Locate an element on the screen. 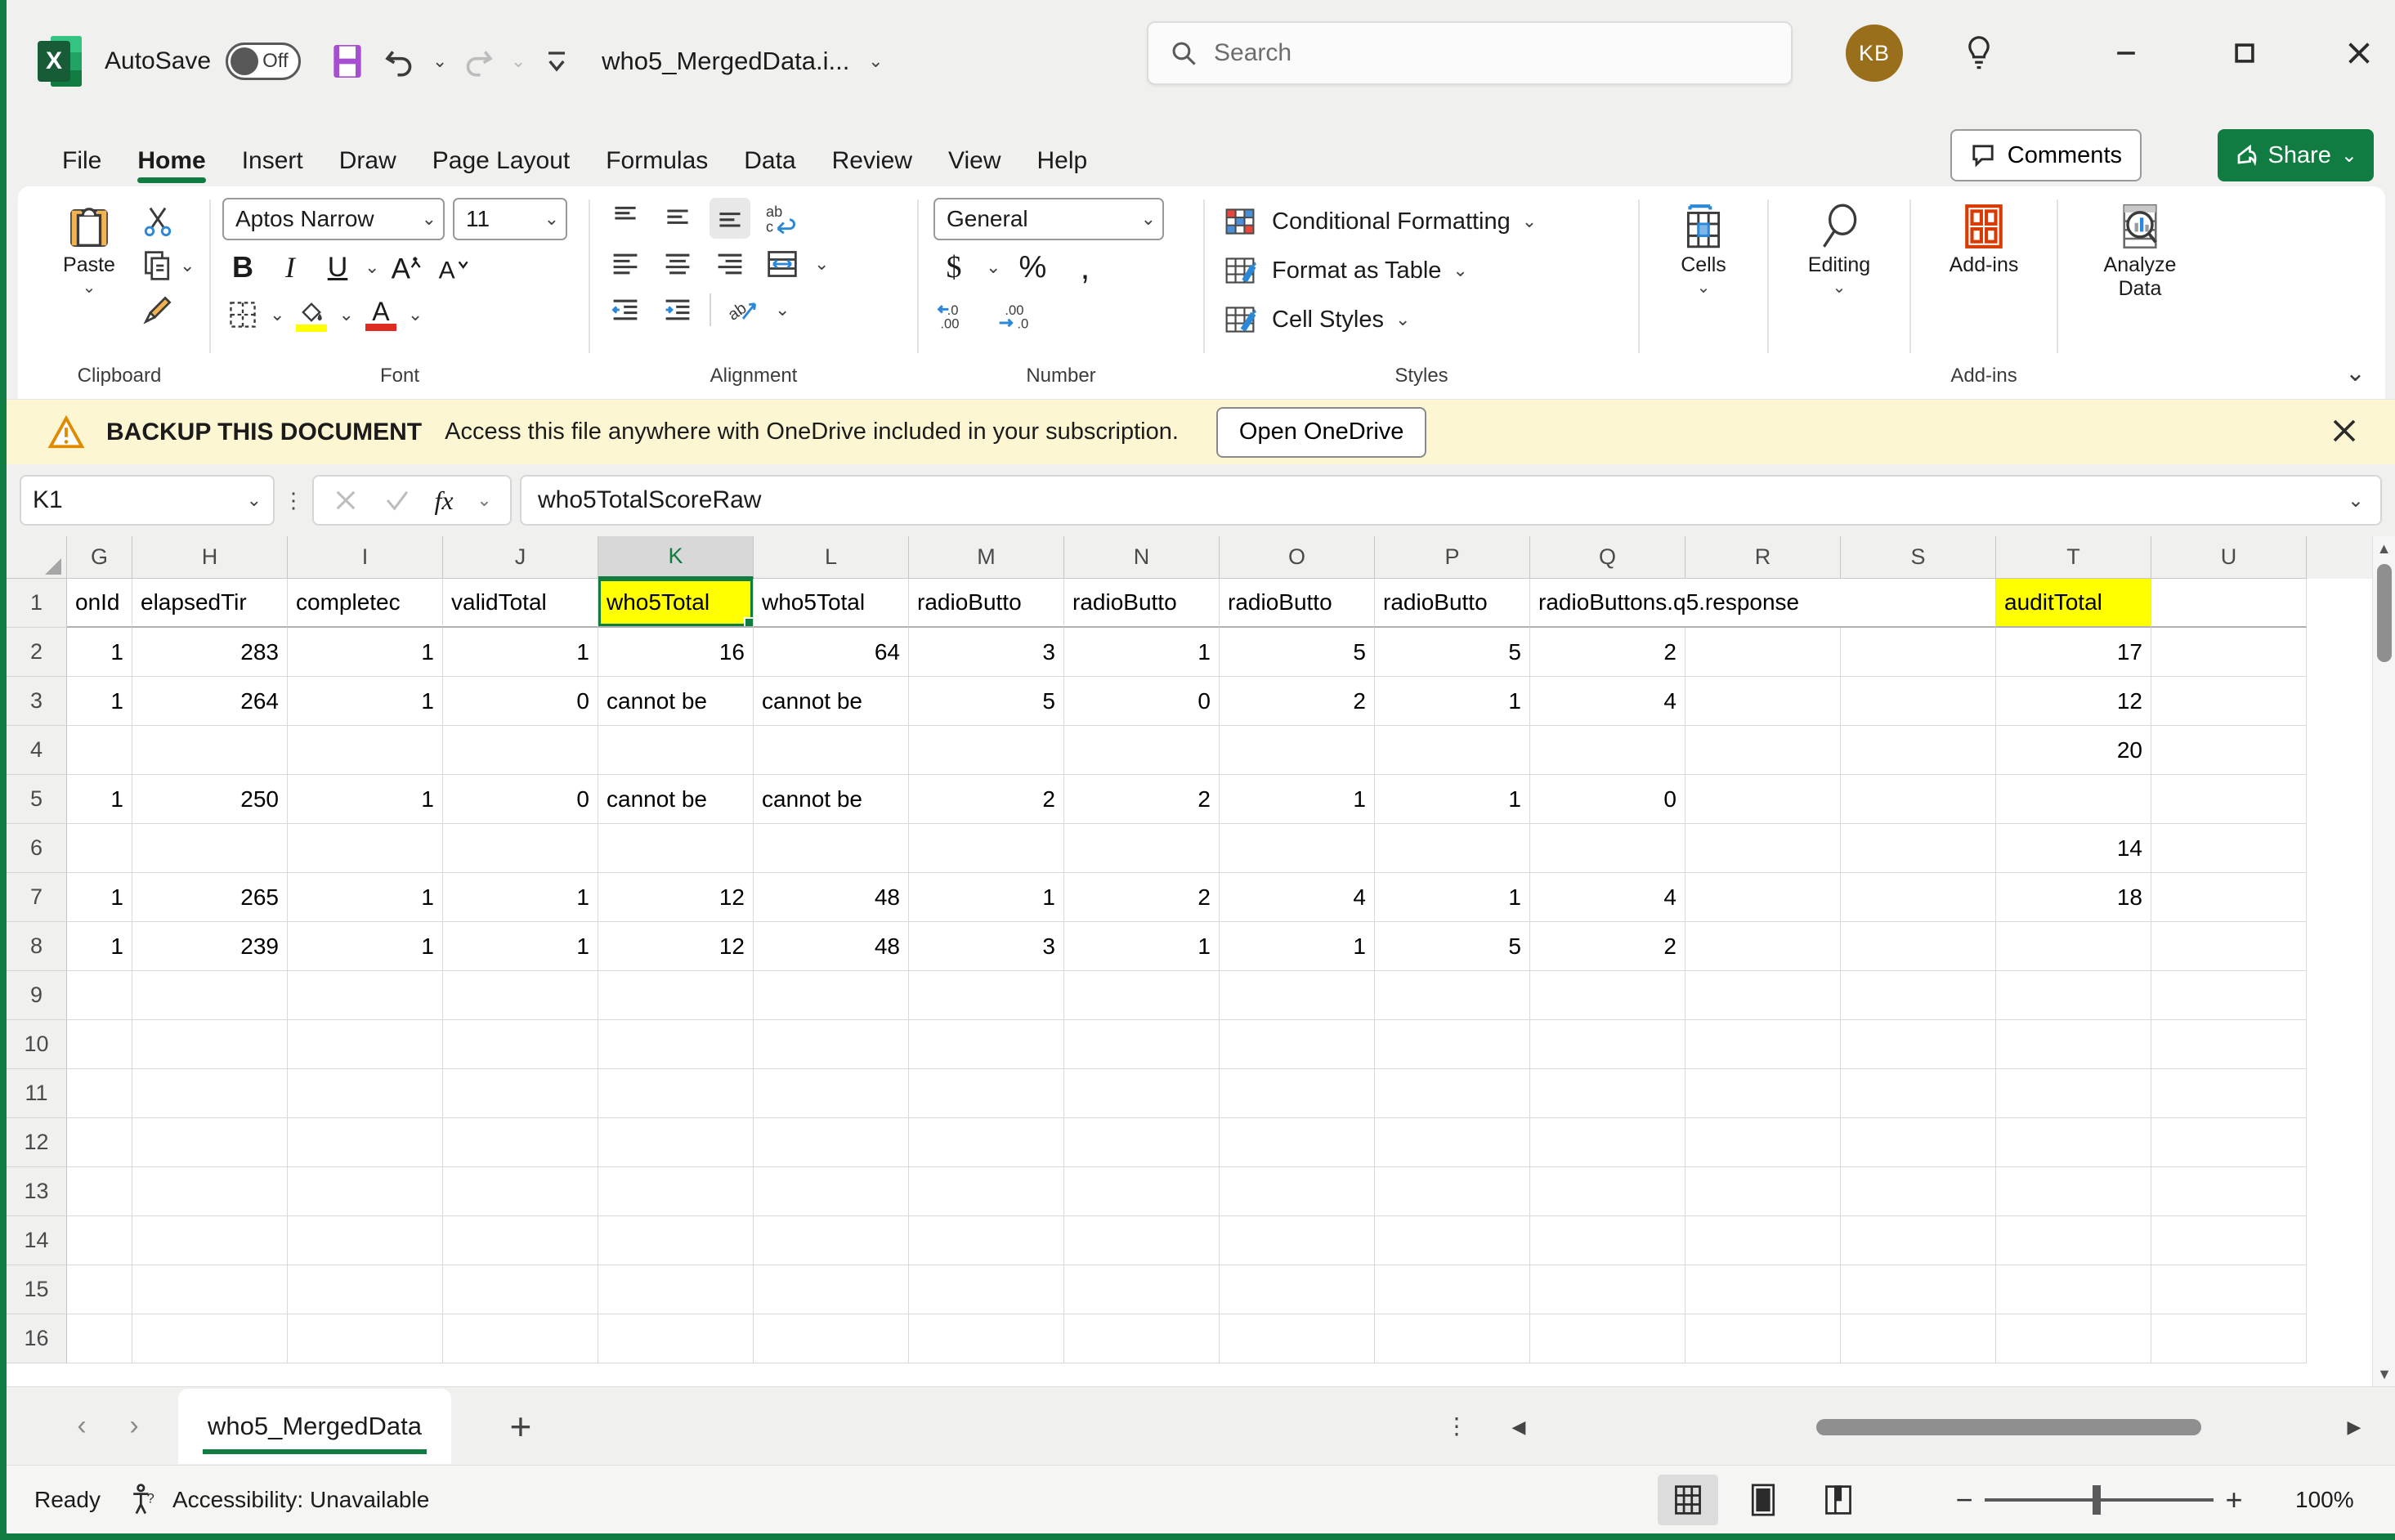  cell-G2: 1 is located at coordinates (99, 653).